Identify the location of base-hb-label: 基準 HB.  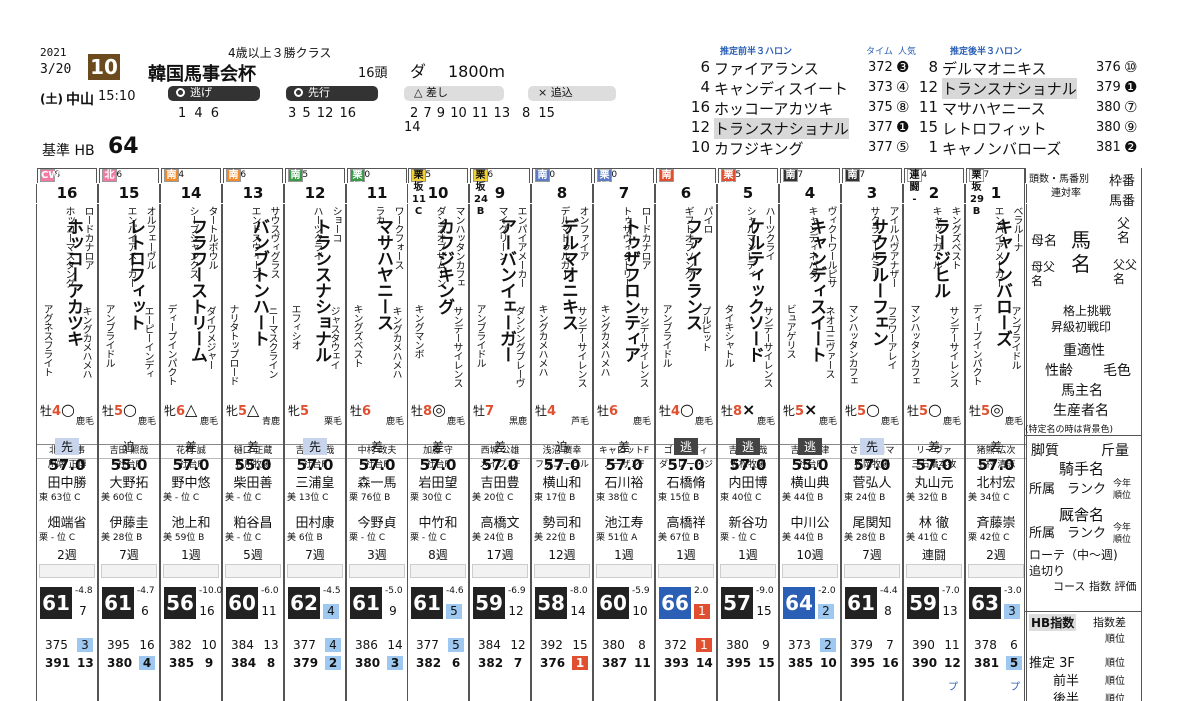
(68, 151).